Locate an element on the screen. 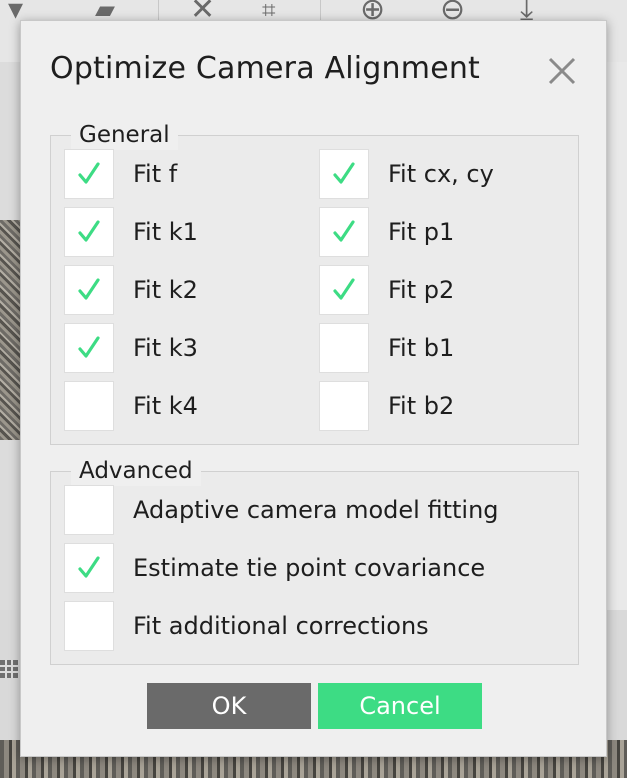 The image size is (627, 778). checkbox-label: Fit p1 is located at coordinates (421, 232).